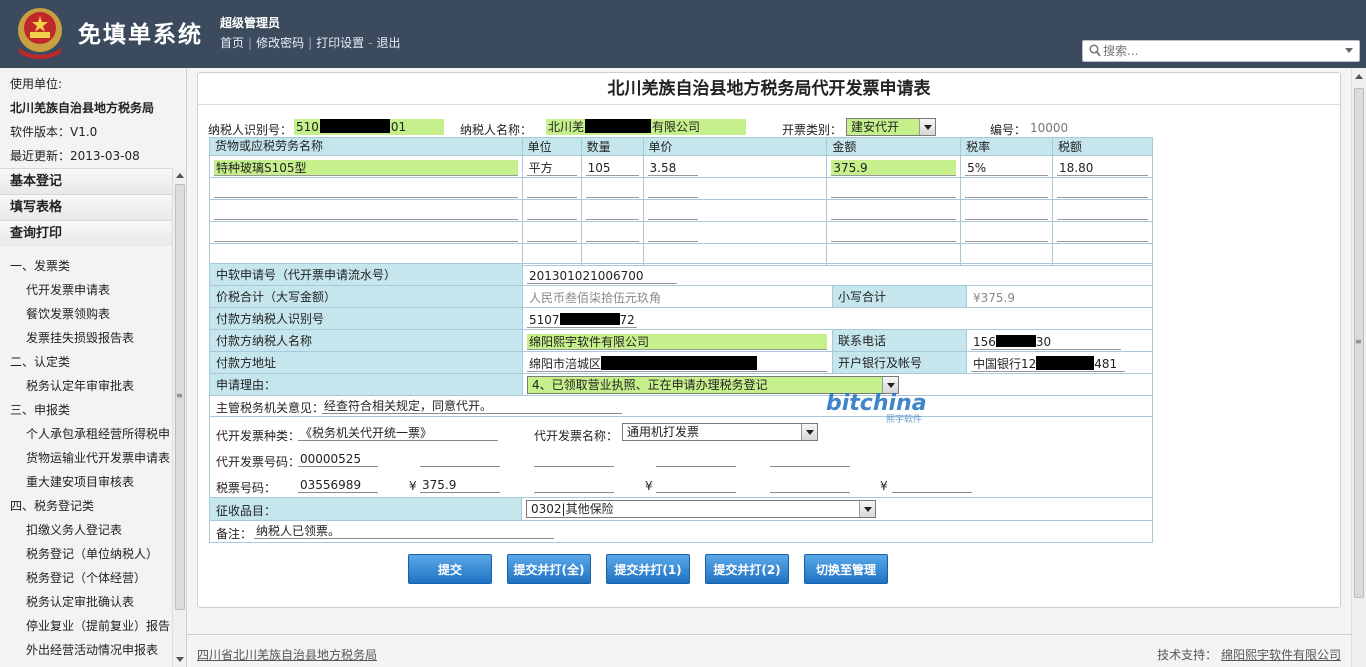 The width and height of the screenshot is (1366, 667). I want to click on ticket-no-label: 税票号码：, so click(246, 488).